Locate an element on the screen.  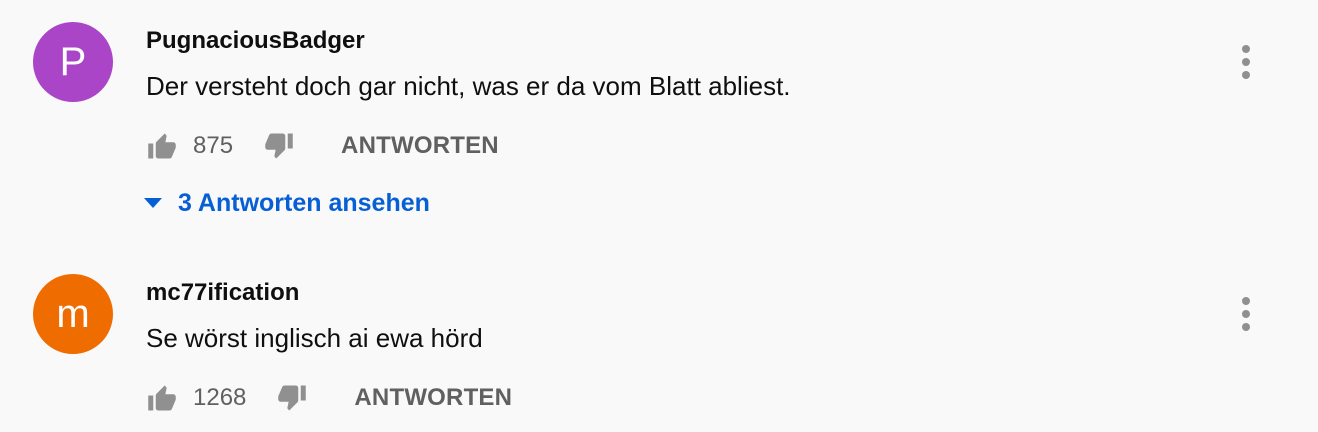
comment-author: PugnaciousBadger is located at coordinates (255, 41).